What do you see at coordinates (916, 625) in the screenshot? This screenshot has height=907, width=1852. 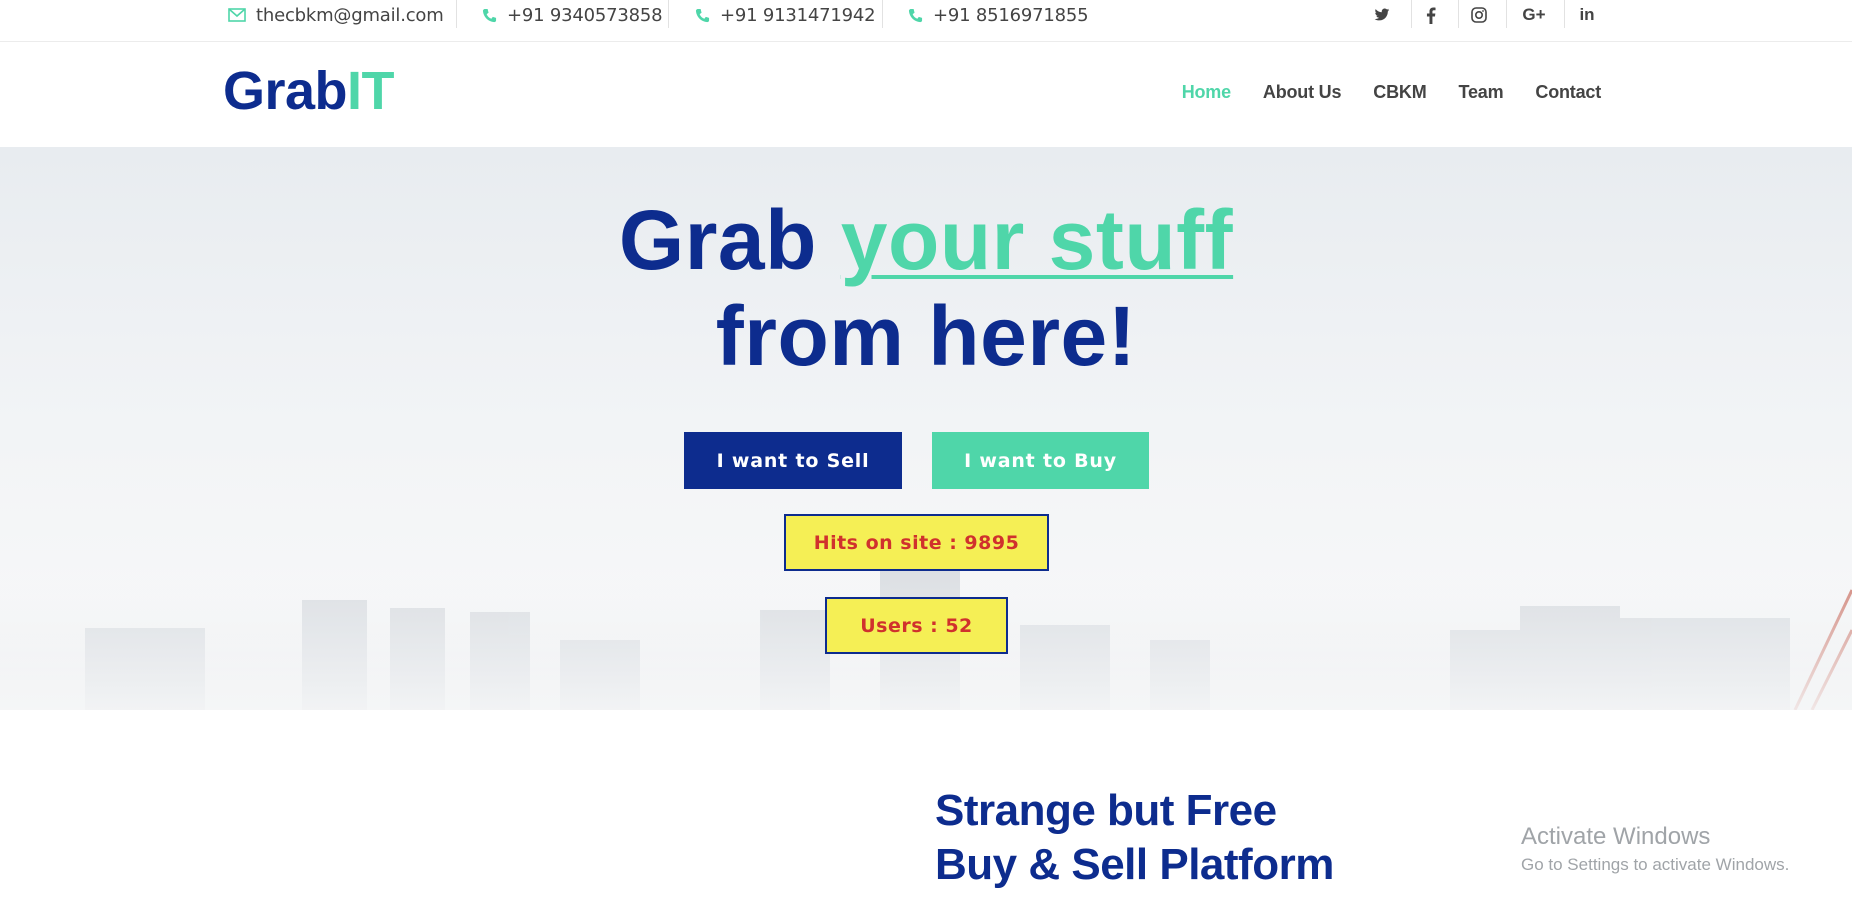 I see `users-counter: Users : 52` at bounding box center [916, 625].